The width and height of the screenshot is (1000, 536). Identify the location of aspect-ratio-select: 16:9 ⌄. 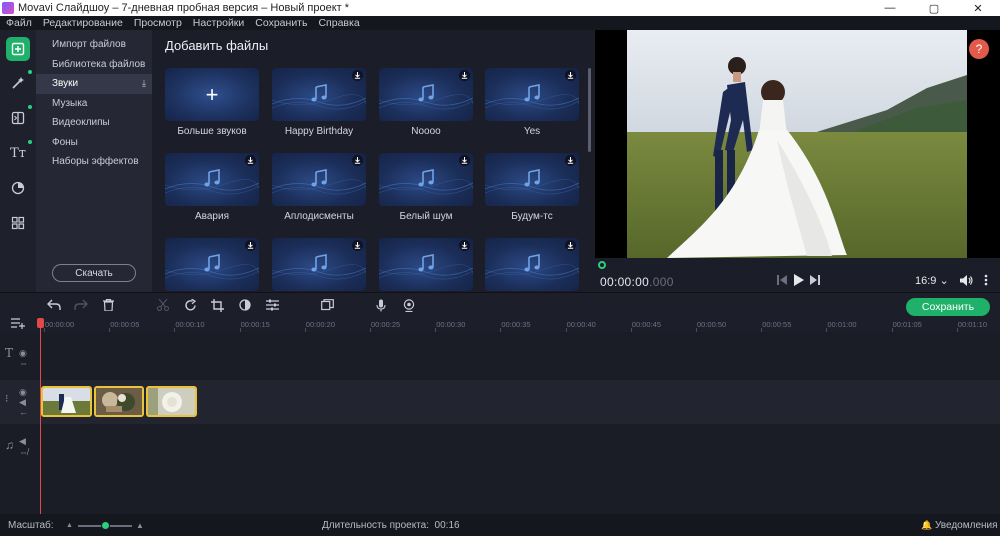
(932, 280).